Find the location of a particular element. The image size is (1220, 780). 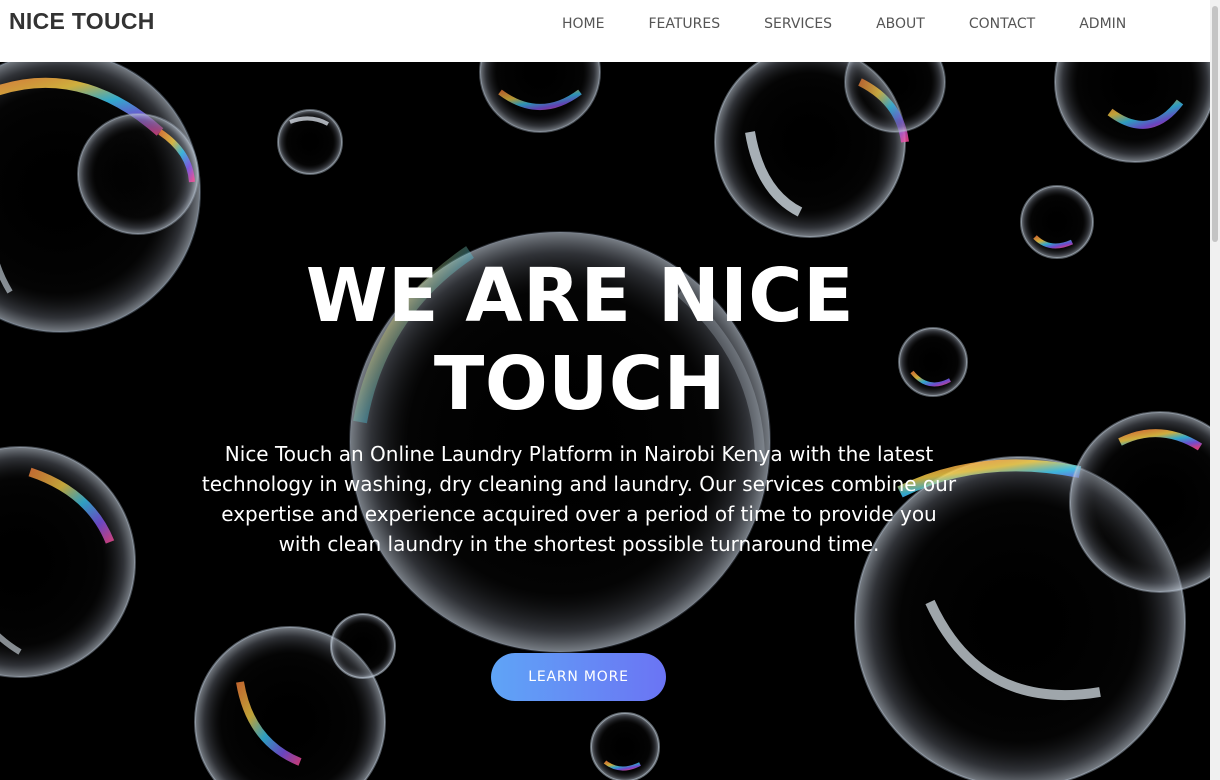

hero-title-line-1: WE ARE NICE is located at coordinates (580, 296).